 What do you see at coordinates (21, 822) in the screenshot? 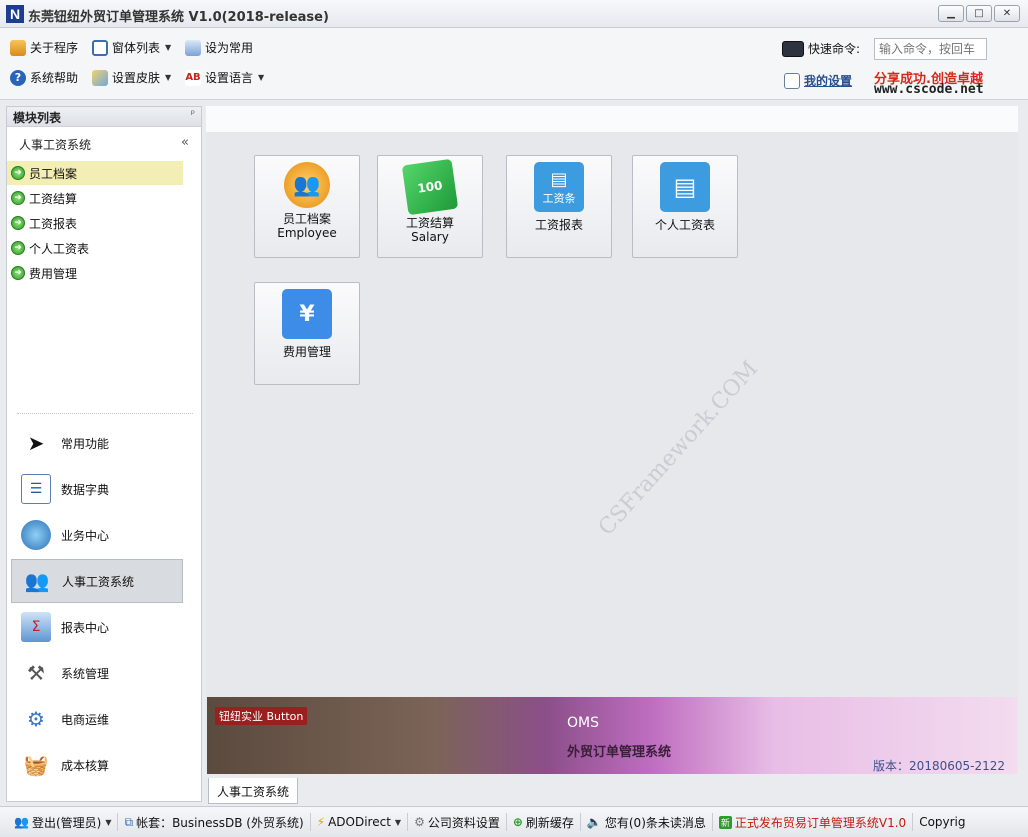
I see `user-icon: 👥` at bounding box center [21, 822].